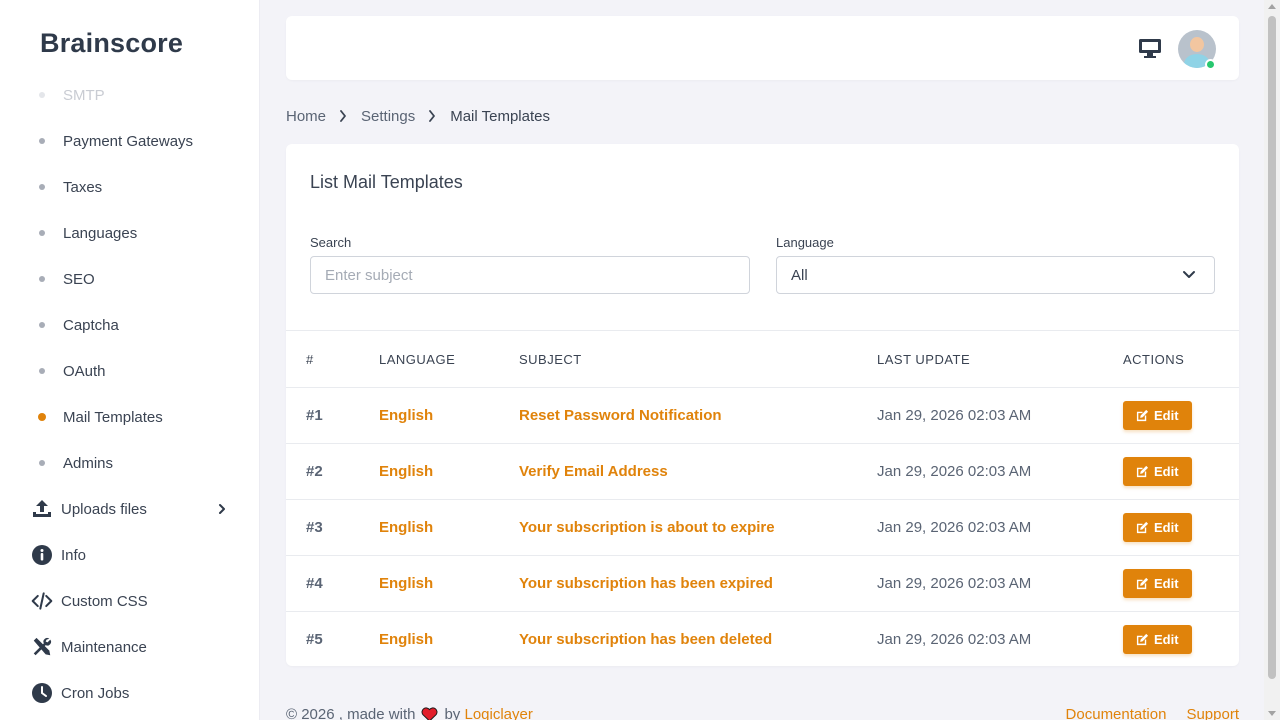  What do you see at coordinates (129, 95) in the screenshot?
I see `sidebar-item-smtp: SMTP` at bounding box center [129, 95].